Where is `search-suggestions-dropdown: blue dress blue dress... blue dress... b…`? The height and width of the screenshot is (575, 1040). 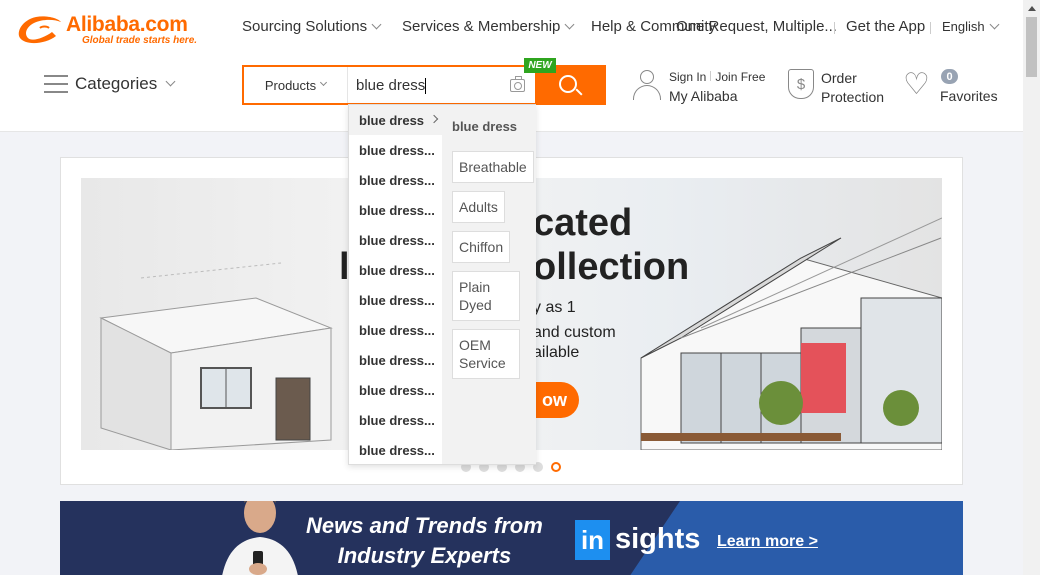 search-suggestions-dropdown: blue dress blue dress... blue dress... b… is located at coordinates (442, 284).